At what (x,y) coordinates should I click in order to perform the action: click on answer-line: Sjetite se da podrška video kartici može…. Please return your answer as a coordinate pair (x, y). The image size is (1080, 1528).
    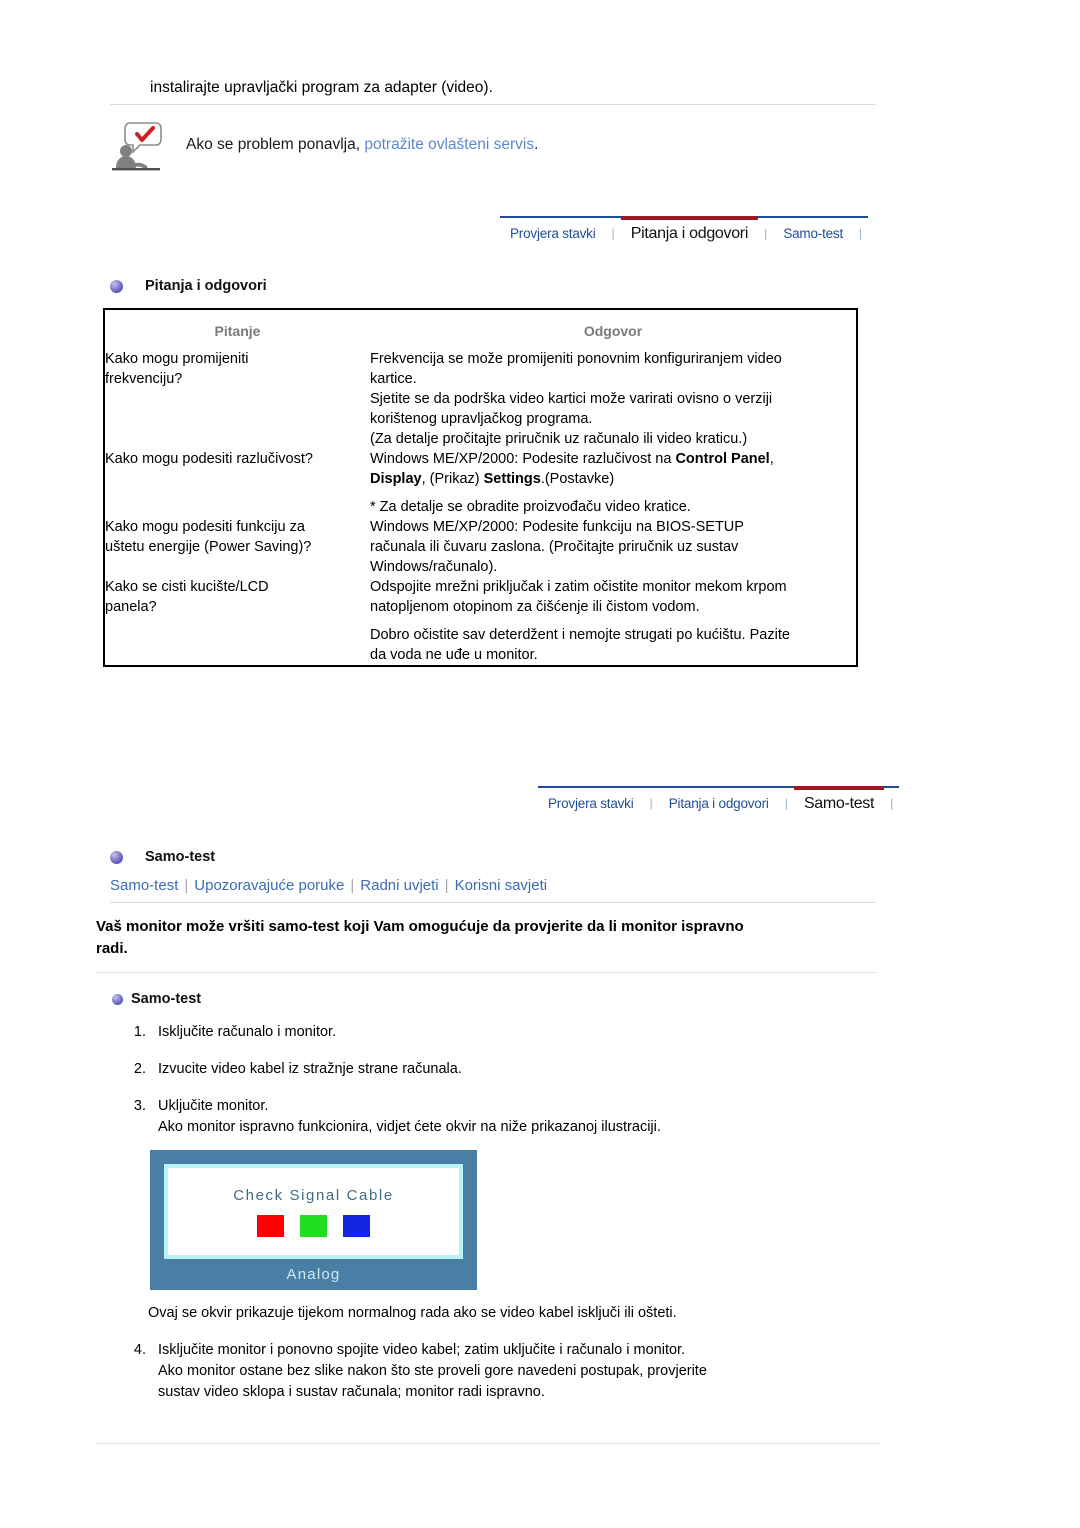
    Looking at the image, I should click on (571, 399).